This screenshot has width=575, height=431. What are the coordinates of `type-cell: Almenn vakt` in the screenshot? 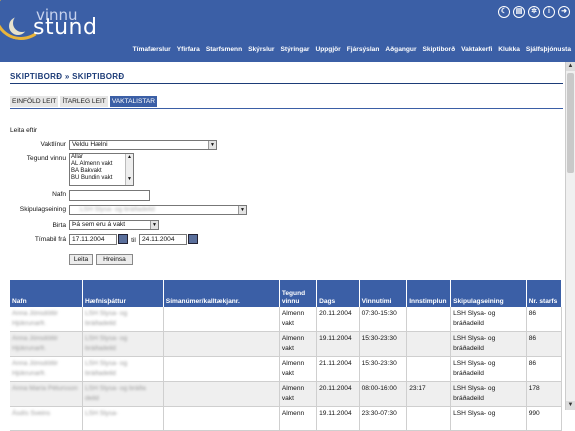 It's located at (298, 319).